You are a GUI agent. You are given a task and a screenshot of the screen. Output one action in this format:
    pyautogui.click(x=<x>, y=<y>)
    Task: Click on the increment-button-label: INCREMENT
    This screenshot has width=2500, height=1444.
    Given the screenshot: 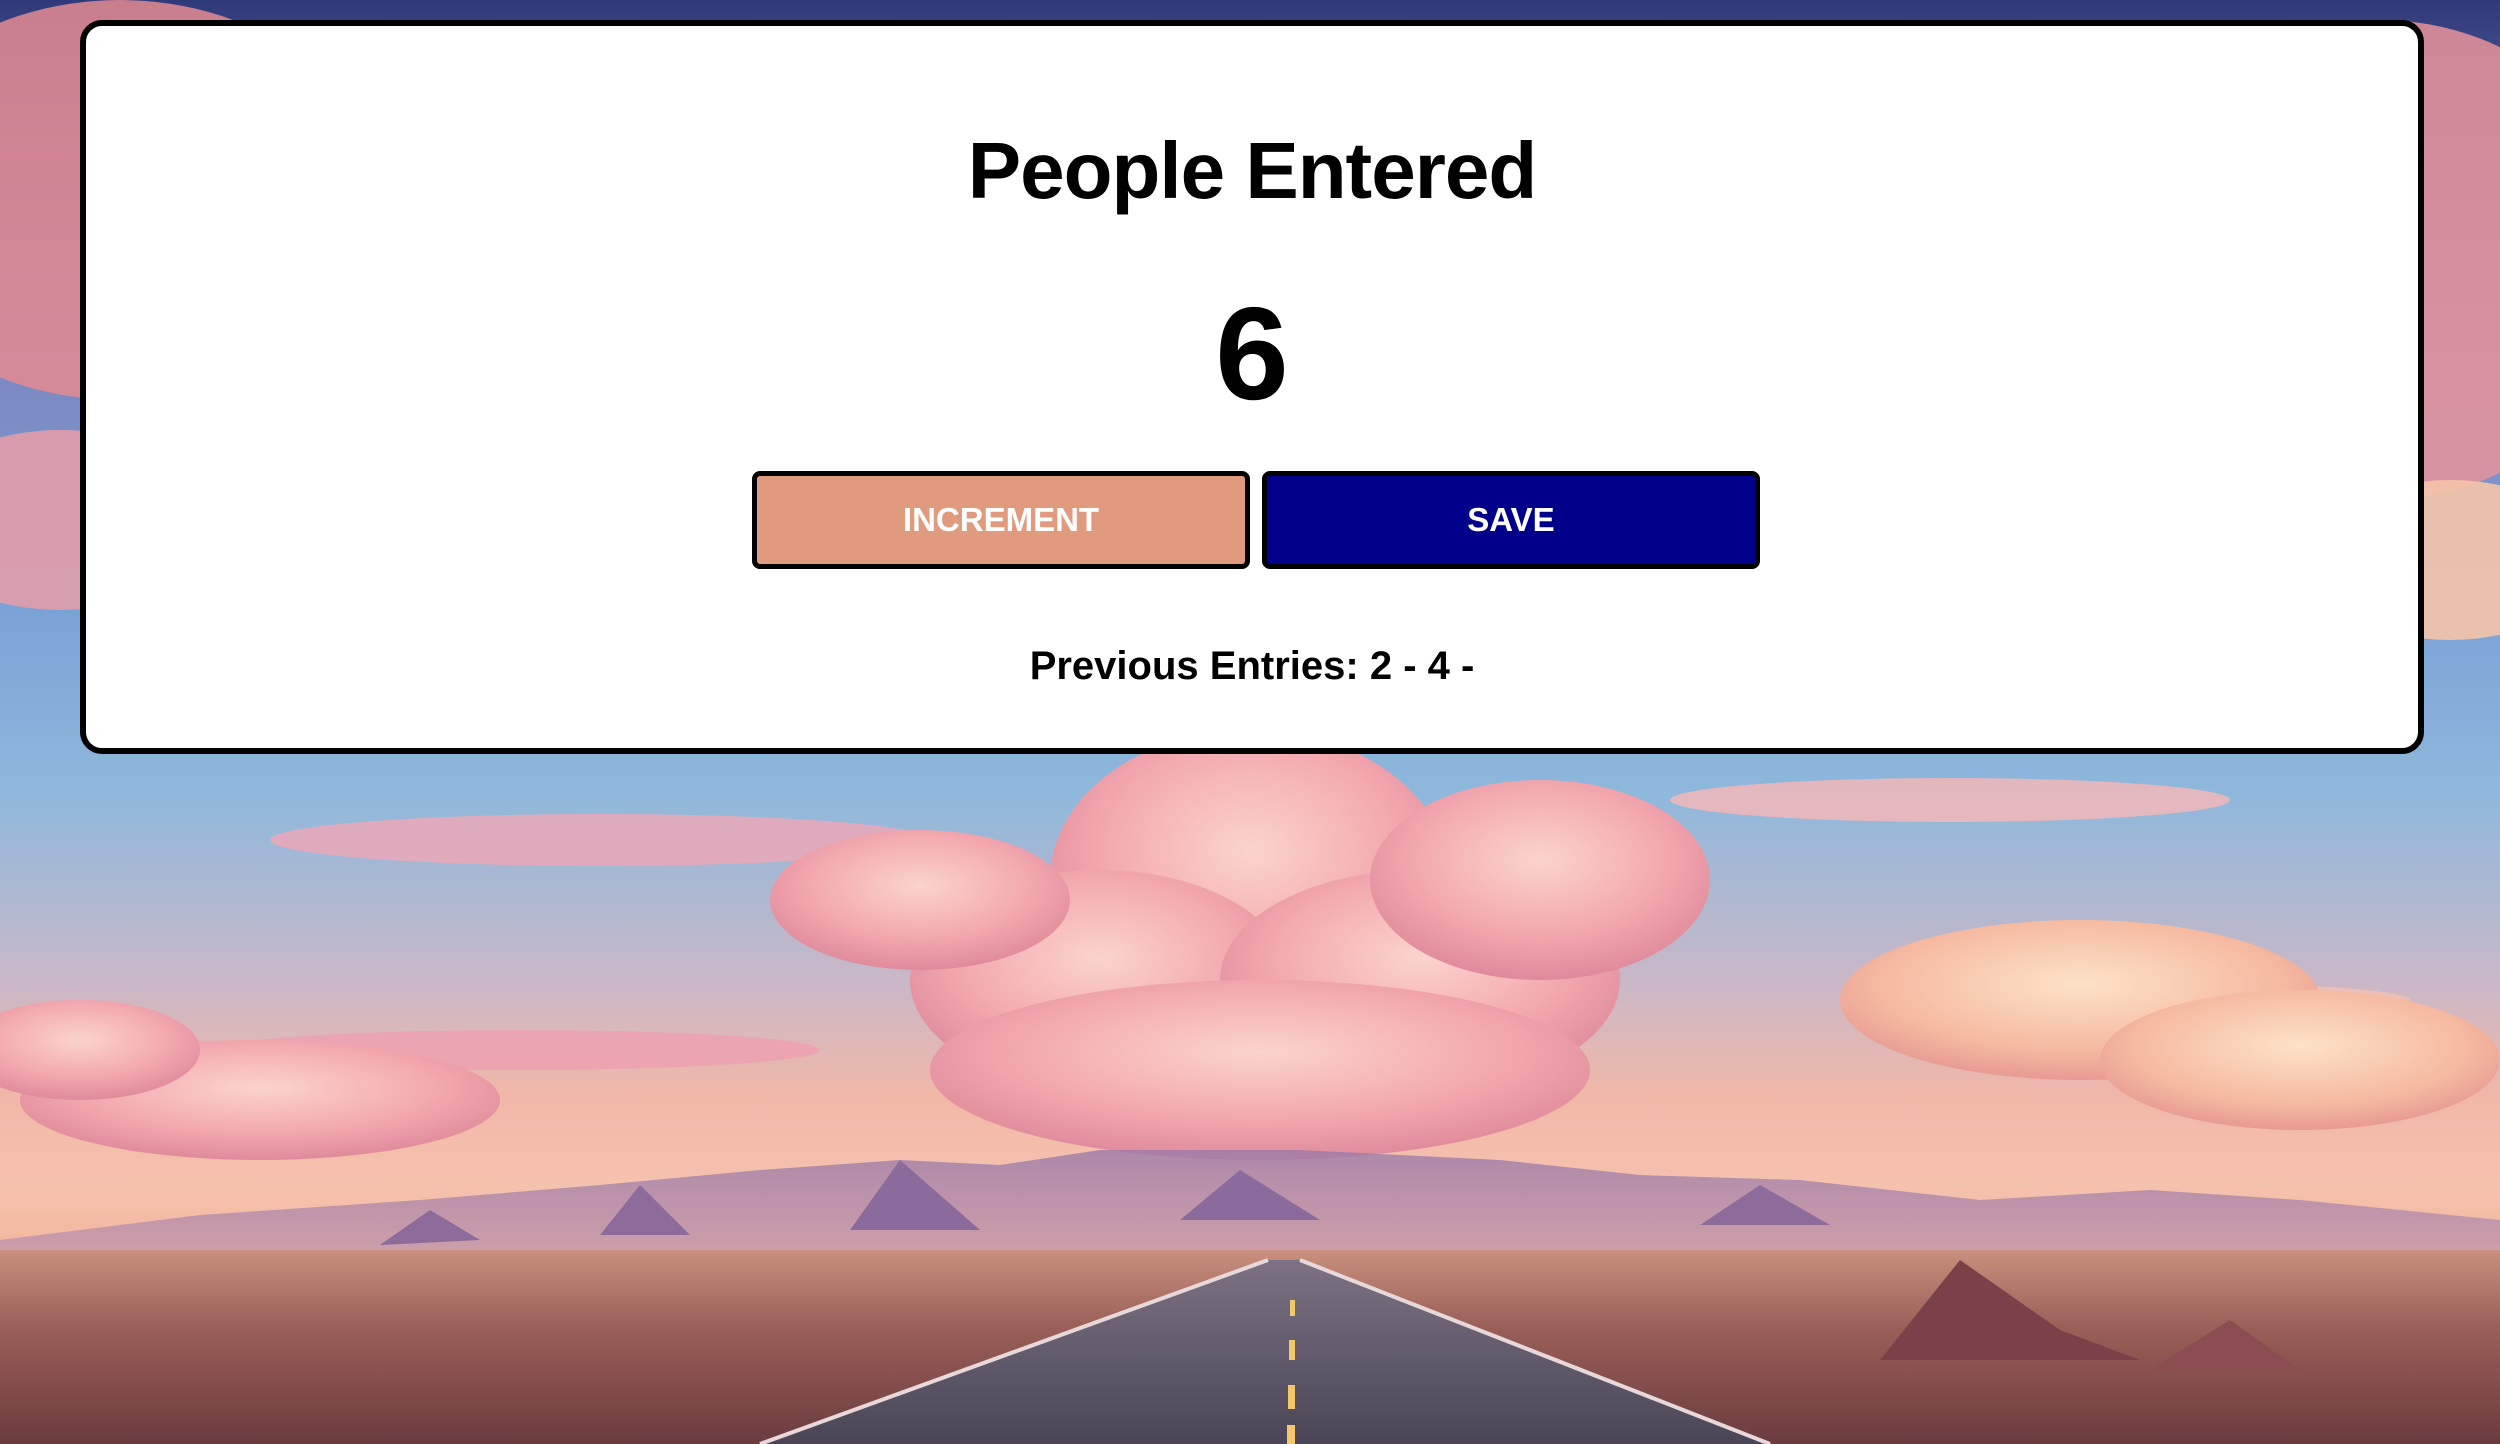 What is the action you would take?
    pyautogui.click(x=1001, y=519)
    